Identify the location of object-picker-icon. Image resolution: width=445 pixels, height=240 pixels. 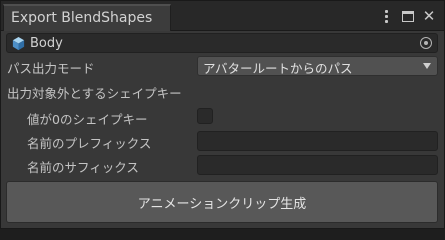
(426, 43).